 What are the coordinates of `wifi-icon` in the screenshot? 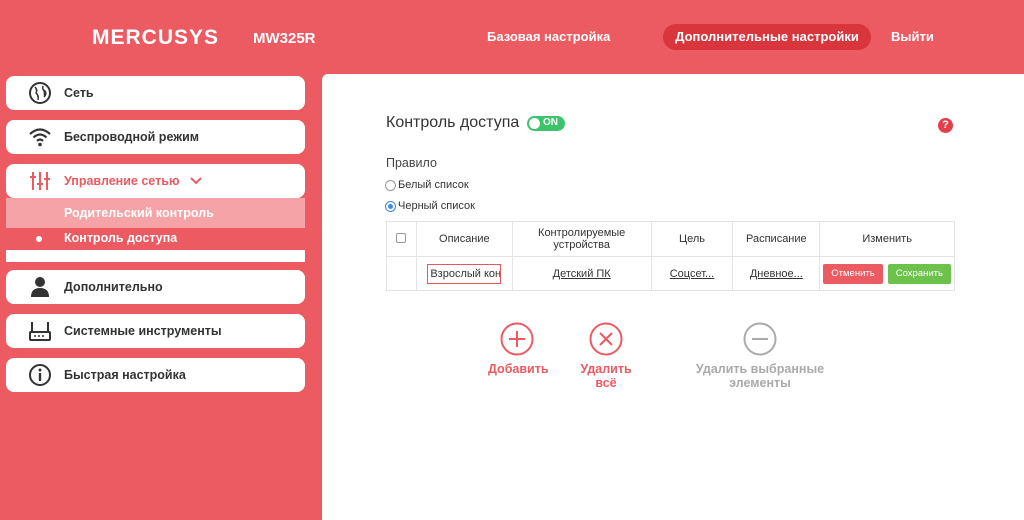 It's located at (40, 137).